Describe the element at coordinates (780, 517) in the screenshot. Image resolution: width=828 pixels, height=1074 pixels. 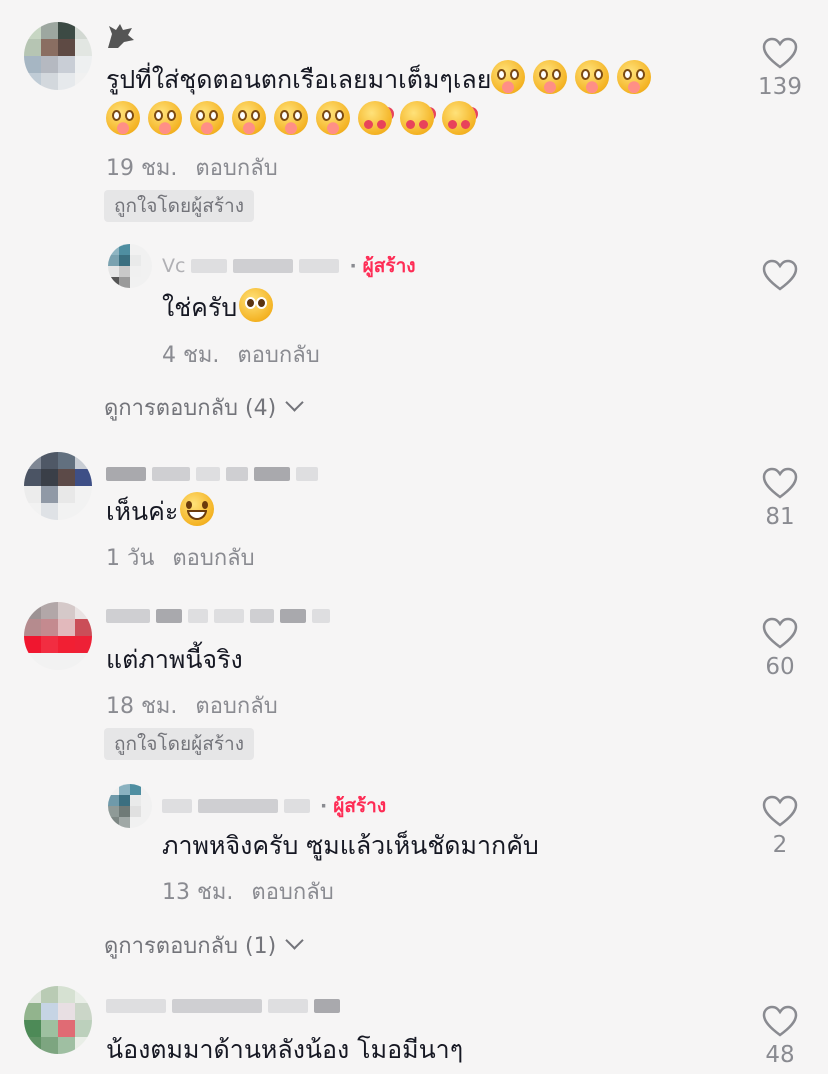
I see `like-count: 81` at that location.